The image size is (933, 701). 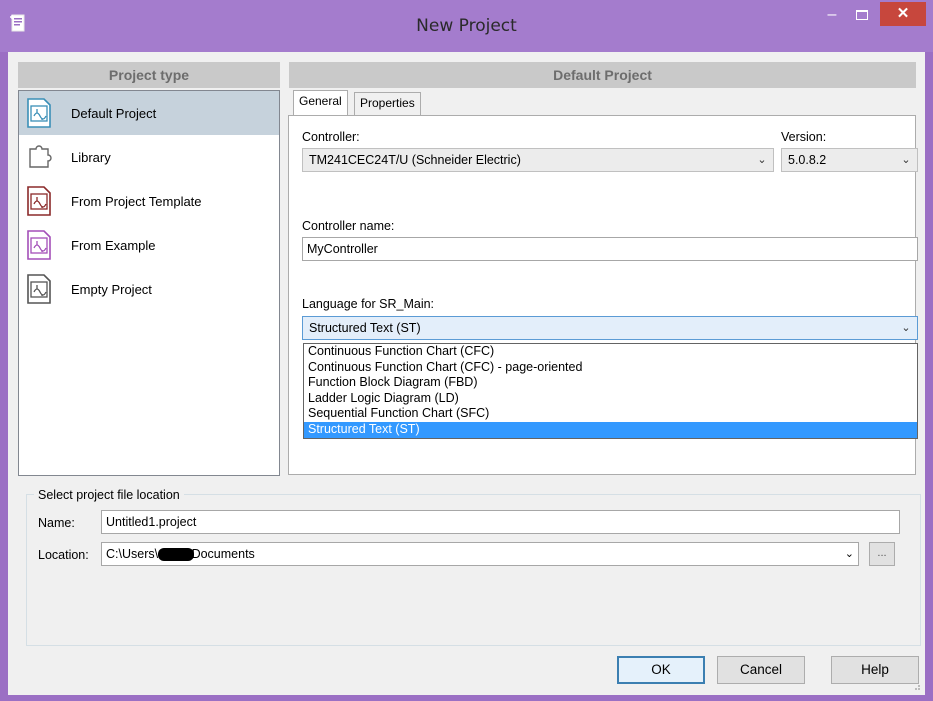 I want to click on project-type-item: From Project Template, so click(x=149, y=201).